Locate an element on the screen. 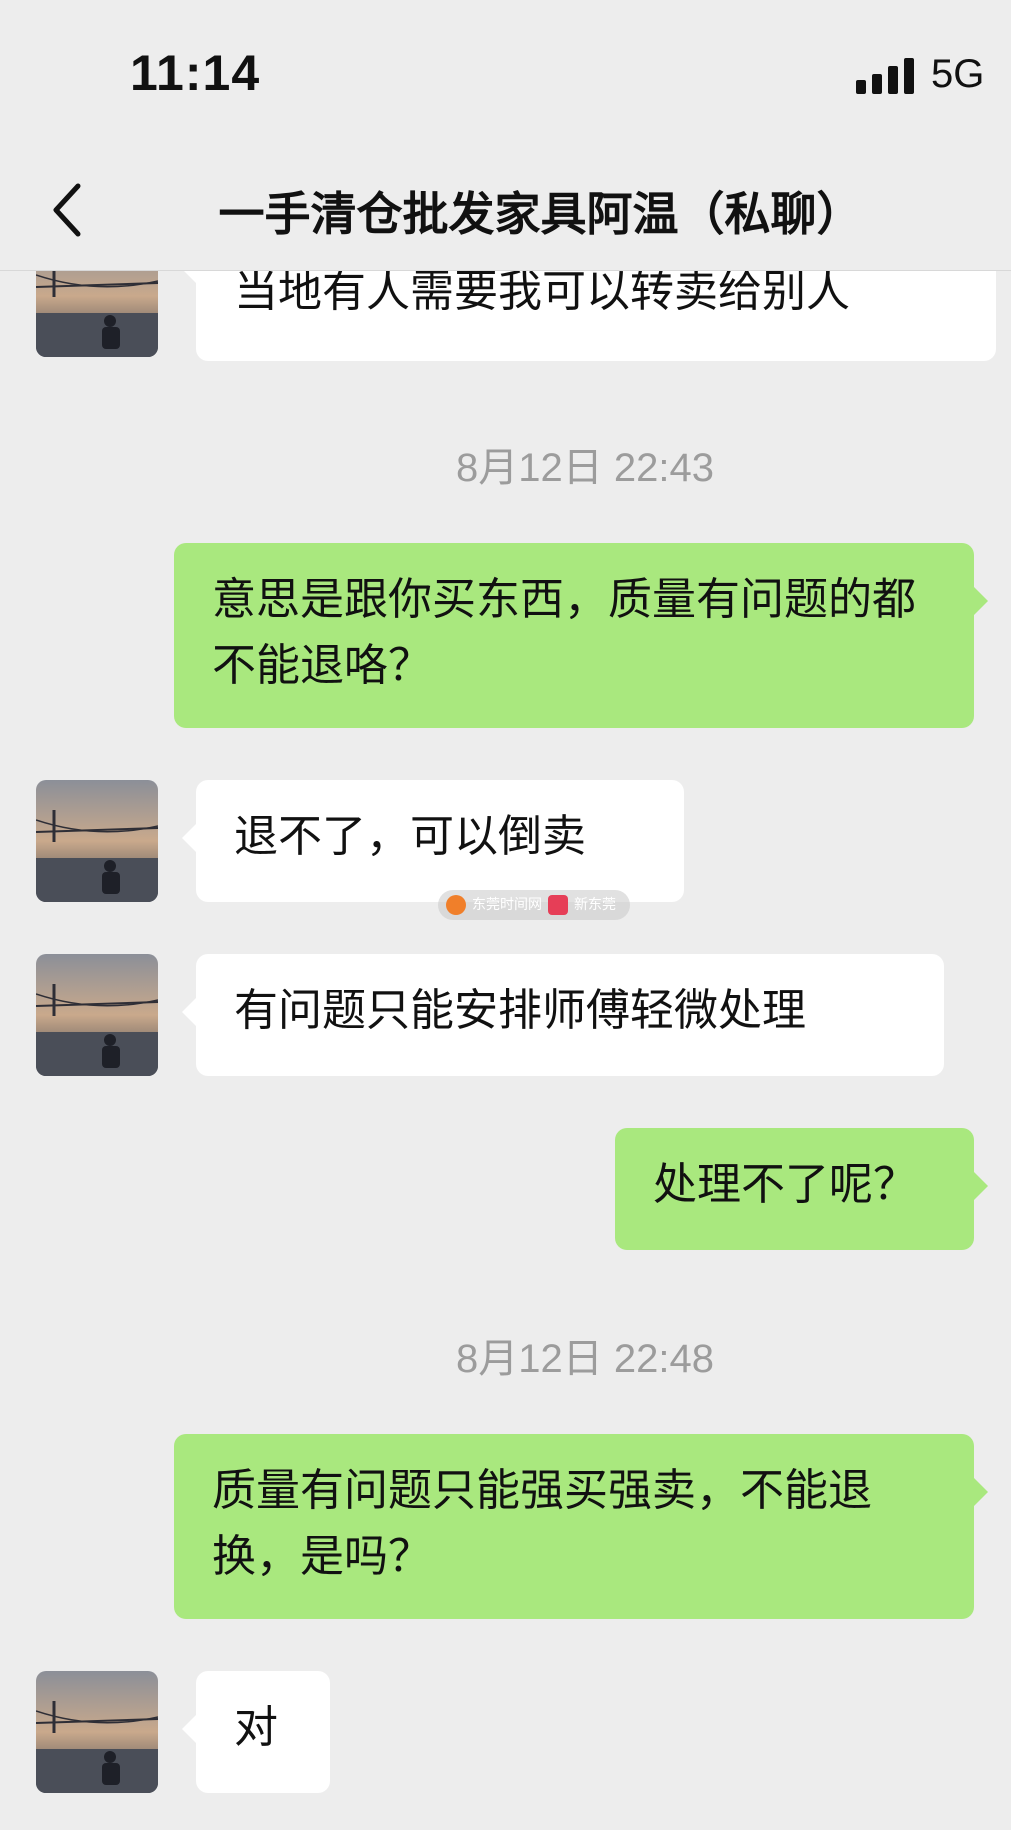 The height and width of the screenshot is (1830, 1011). timestamp: 8月12日 22:43 is located at coordinates (585, 468).